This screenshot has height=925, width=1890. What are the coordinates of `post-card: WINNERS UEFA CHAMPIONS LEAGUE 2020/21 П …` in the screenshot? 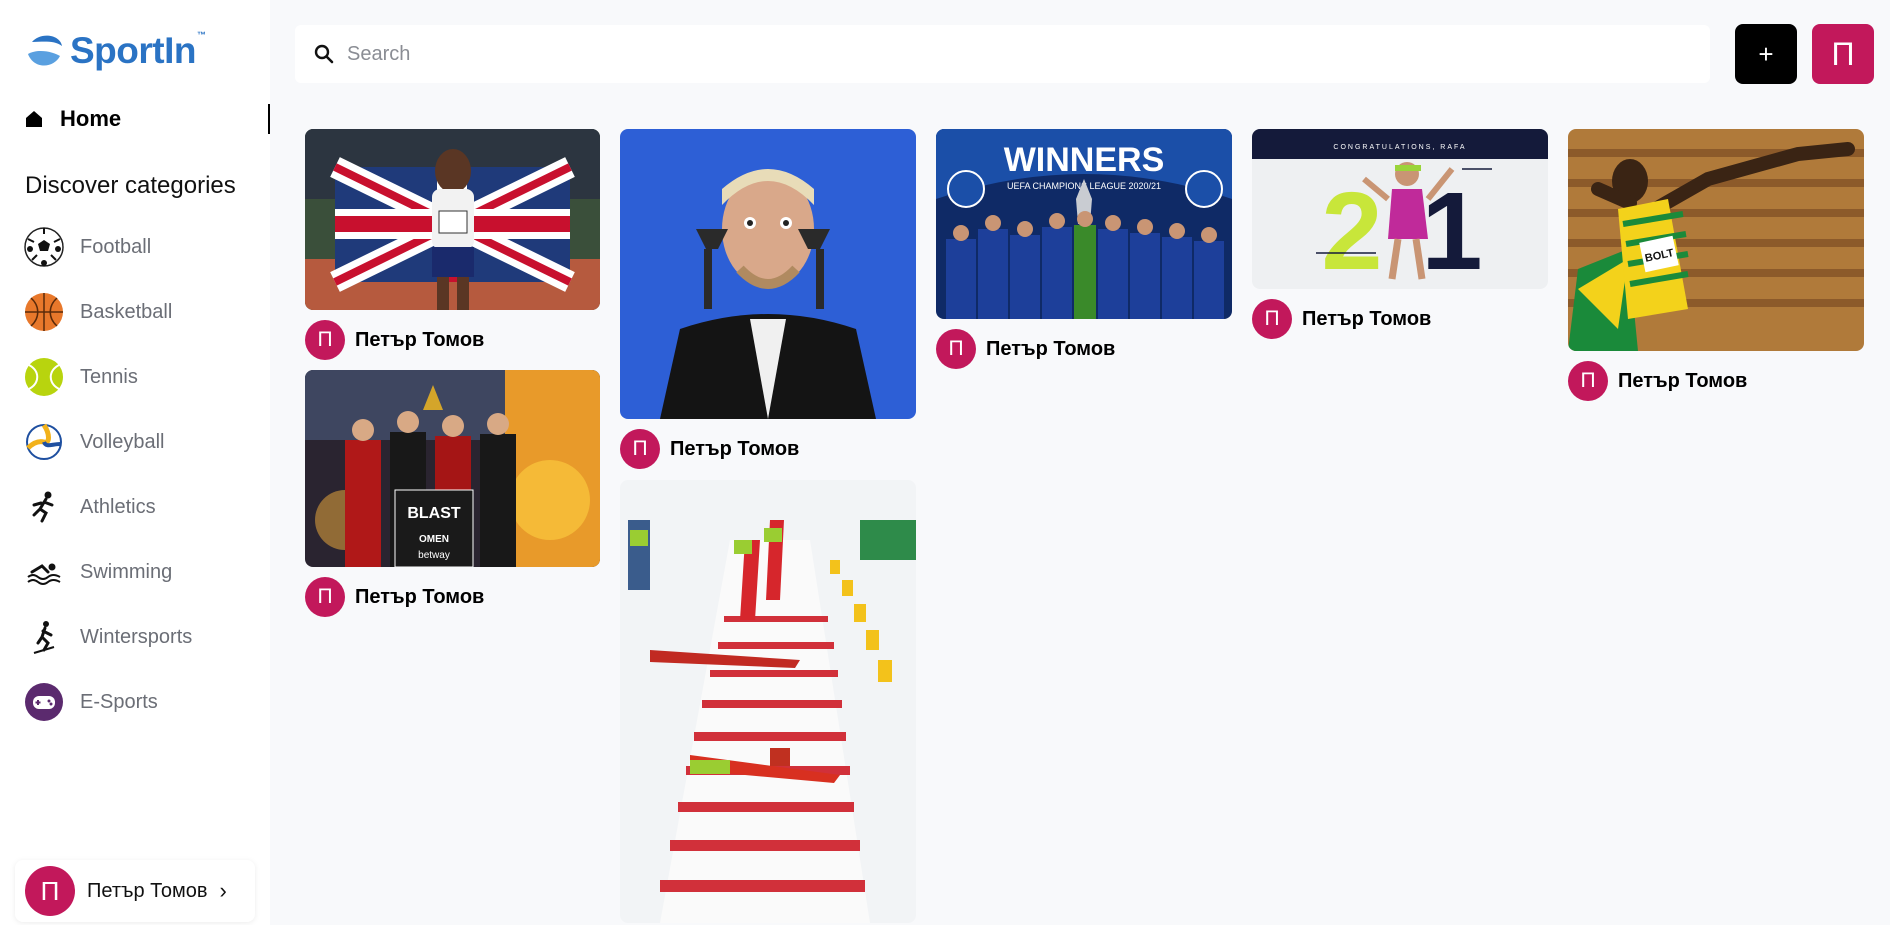 It's located at (1084, 249).